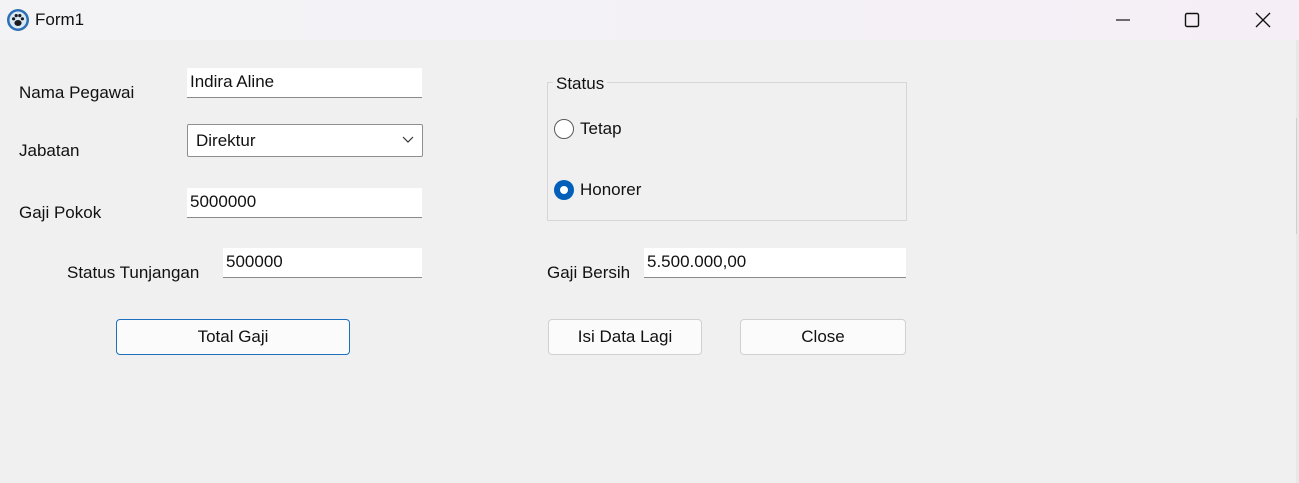 The height and width of the screenshot is (483, 1299). What do you see at coordinates (77, 92) in the screenshot?
I see `nama-pegawai-label: Nama Pegawai` at bounding box center [77, 92].